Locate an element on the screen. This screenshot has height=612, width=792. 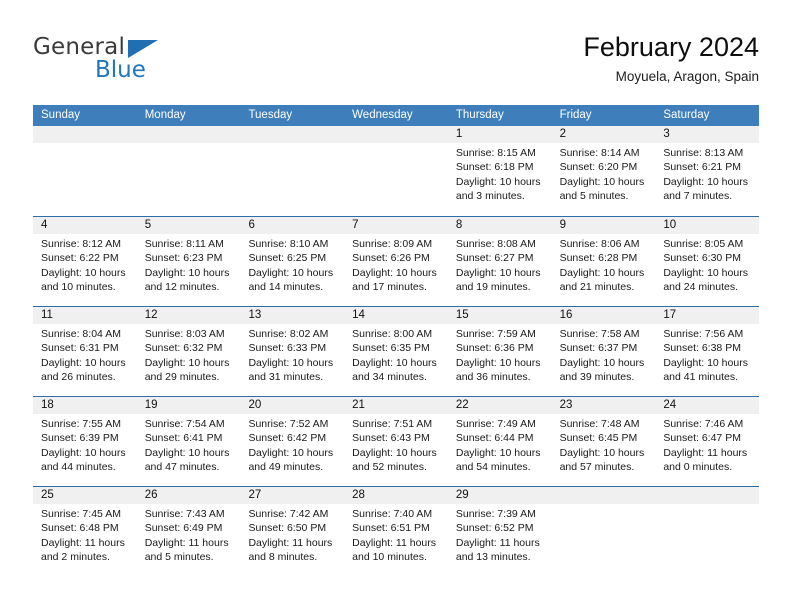
sunrise-text: Sunrise: 8:06 AM is located at coordinates (599, 244).